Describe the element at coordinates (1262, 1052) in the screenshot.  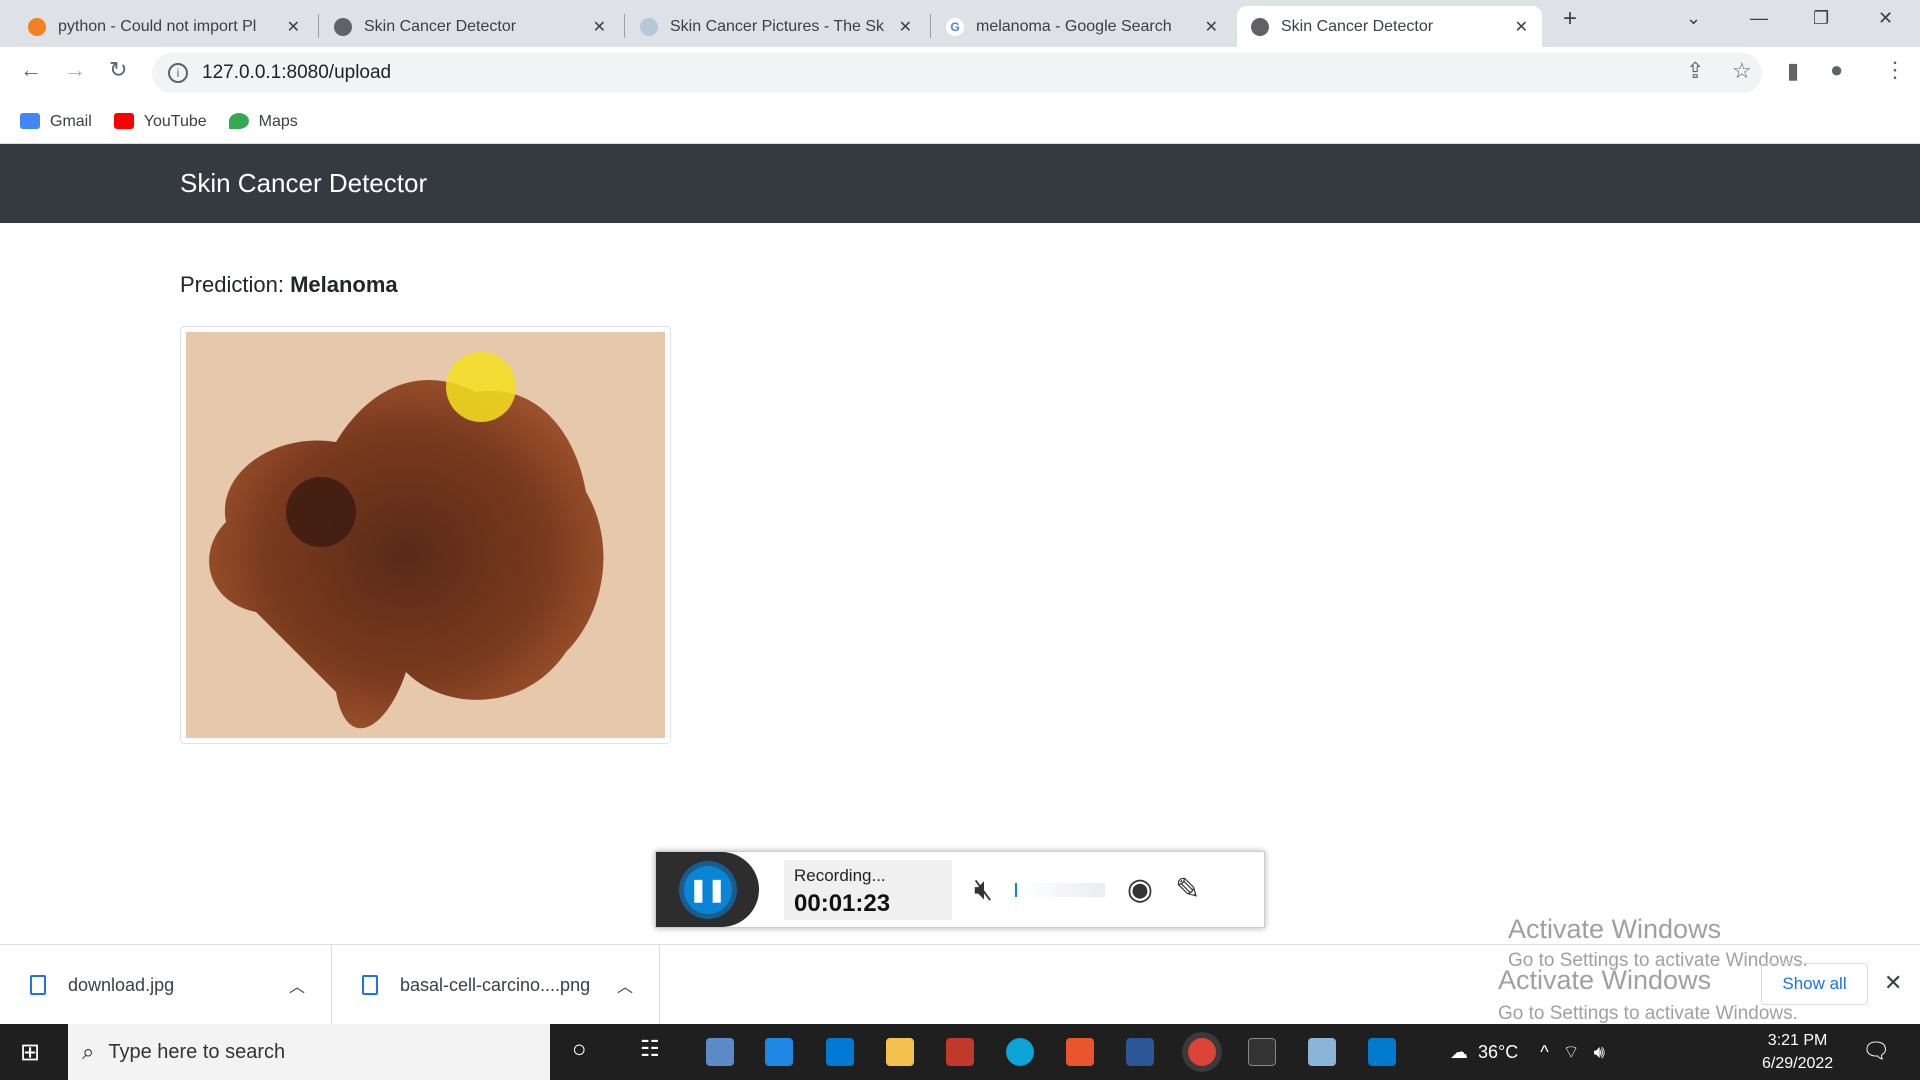
I see `terminal-icon` at that location.